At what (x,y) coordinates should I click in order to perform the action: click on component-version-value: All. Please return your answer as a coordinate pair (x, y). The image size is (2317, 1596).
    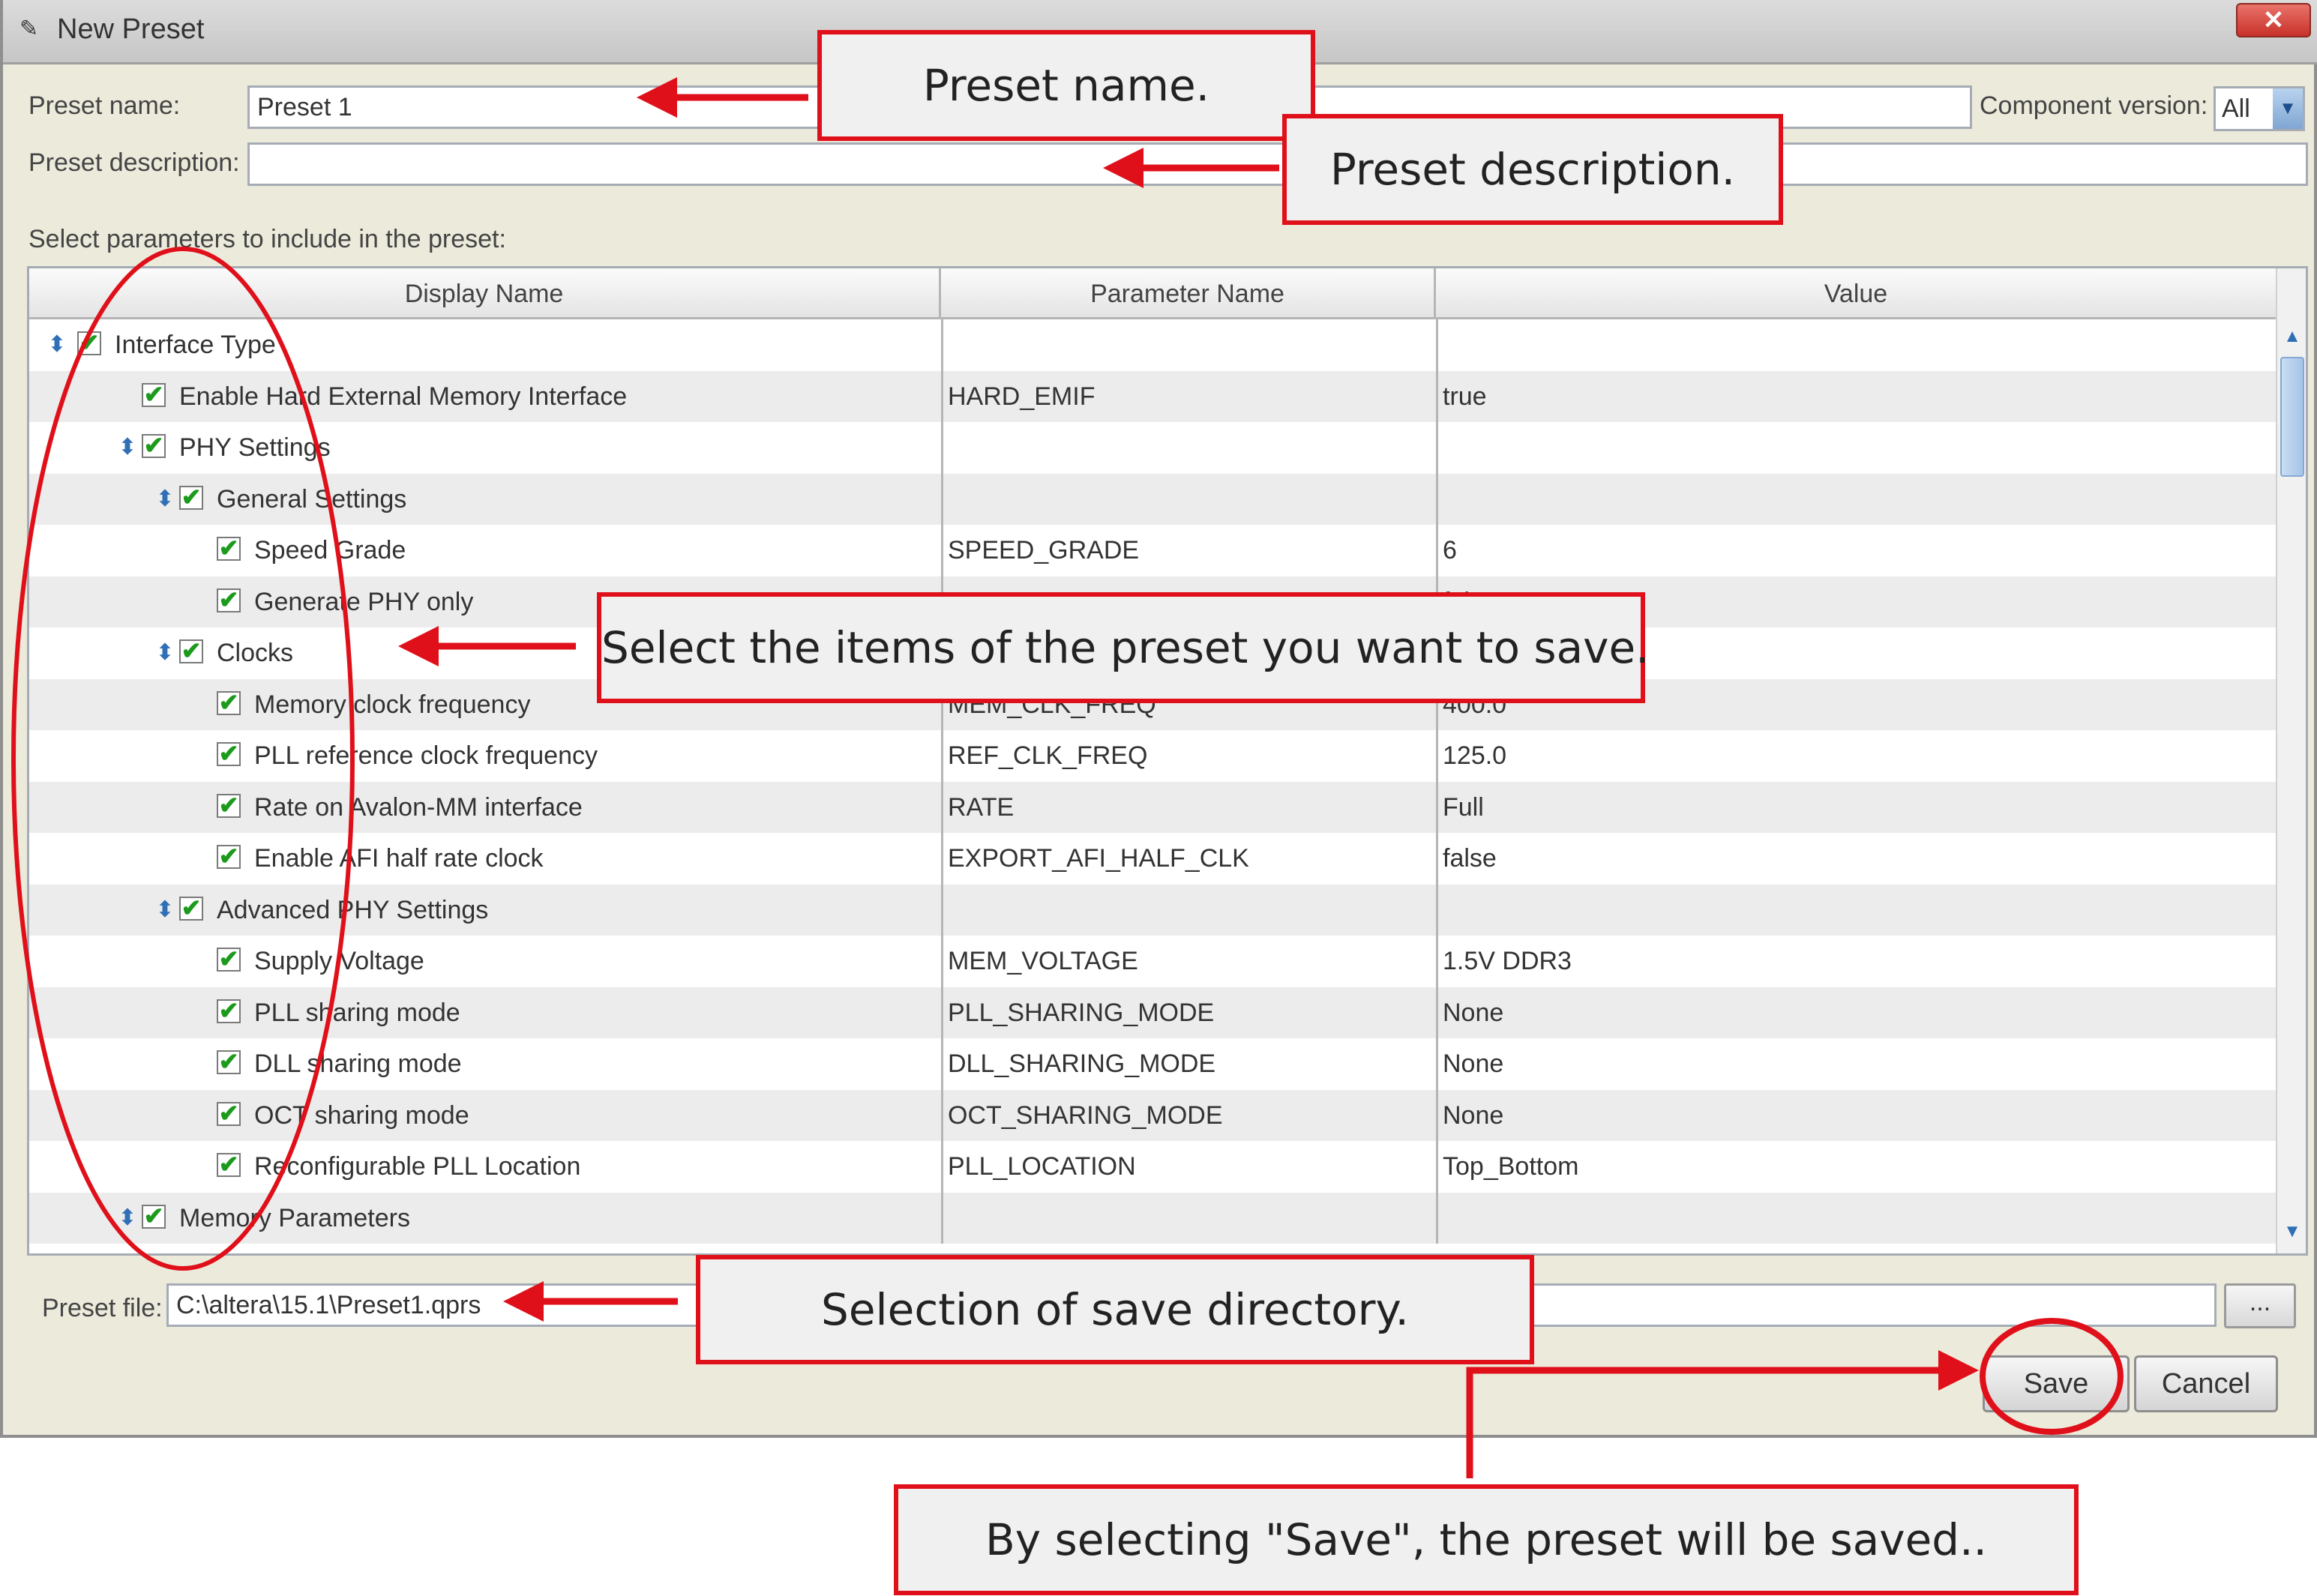
    Looking at the image, I should click on (2236, 108).